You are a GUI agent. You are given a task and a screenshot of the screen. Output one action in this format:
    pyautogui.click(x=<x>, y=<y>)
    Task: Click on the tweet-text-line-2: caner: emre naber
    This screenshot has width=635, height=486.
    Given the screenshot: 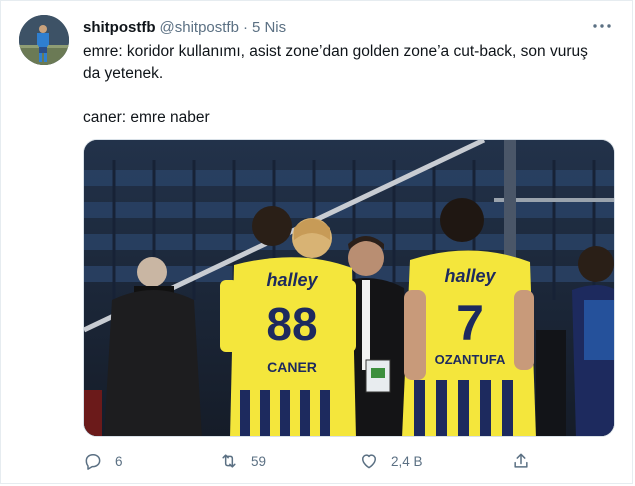 What is the action you would take?
    pyautogui.click(x=146, y=117)
    